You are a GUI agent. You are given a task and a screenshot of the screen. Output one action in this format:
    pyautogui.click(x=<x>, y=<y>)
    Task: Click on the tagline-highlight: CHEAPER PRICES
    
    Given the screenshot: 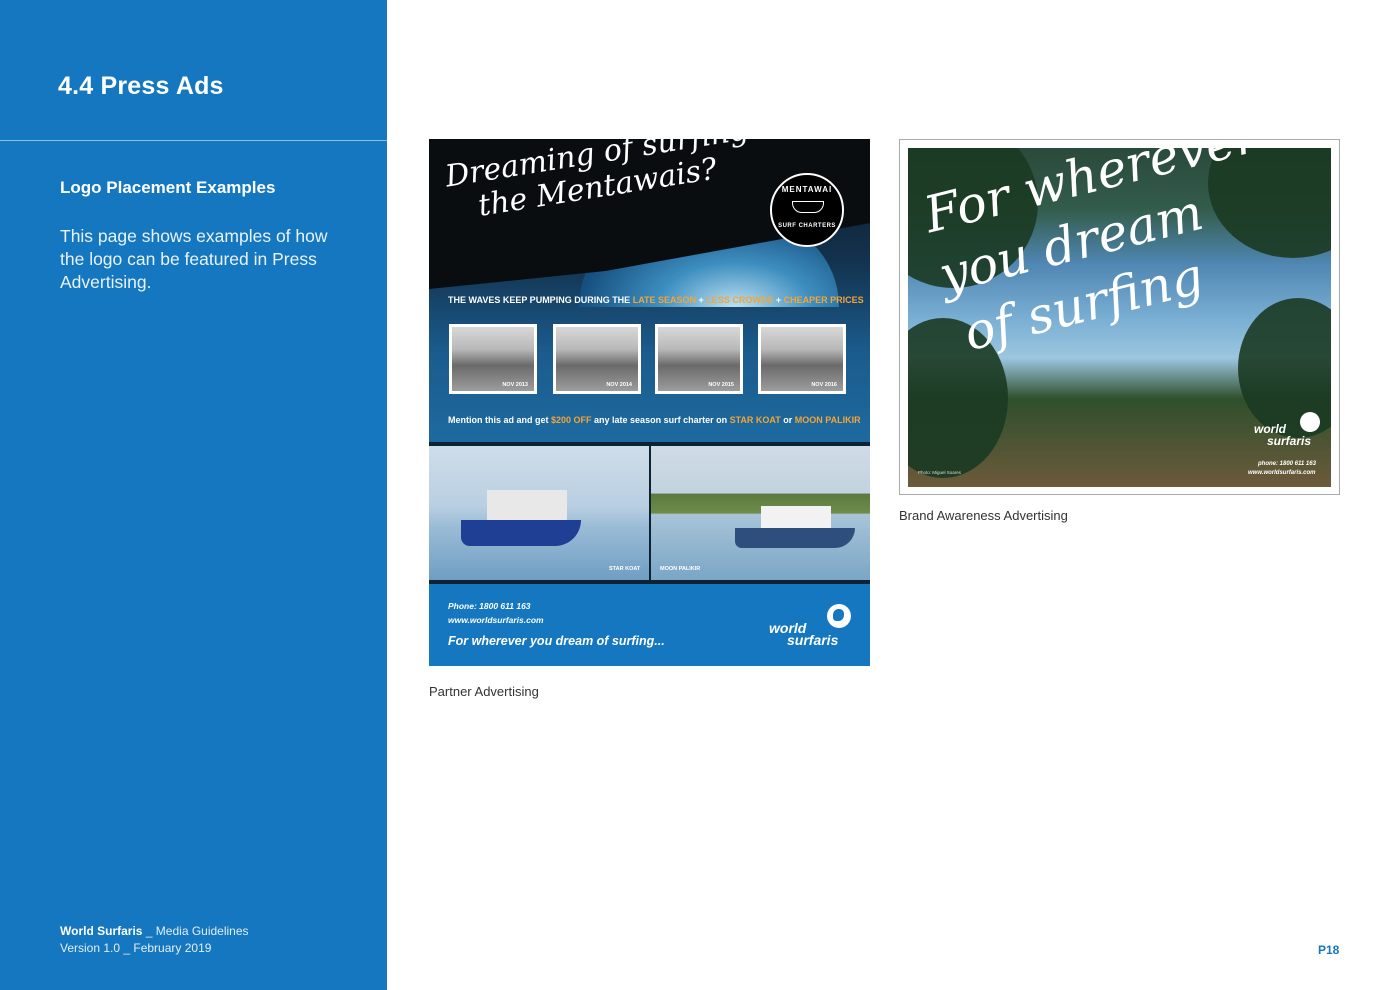 What is the action you would take?
    pyautogui.click(x=823, y=300)
    